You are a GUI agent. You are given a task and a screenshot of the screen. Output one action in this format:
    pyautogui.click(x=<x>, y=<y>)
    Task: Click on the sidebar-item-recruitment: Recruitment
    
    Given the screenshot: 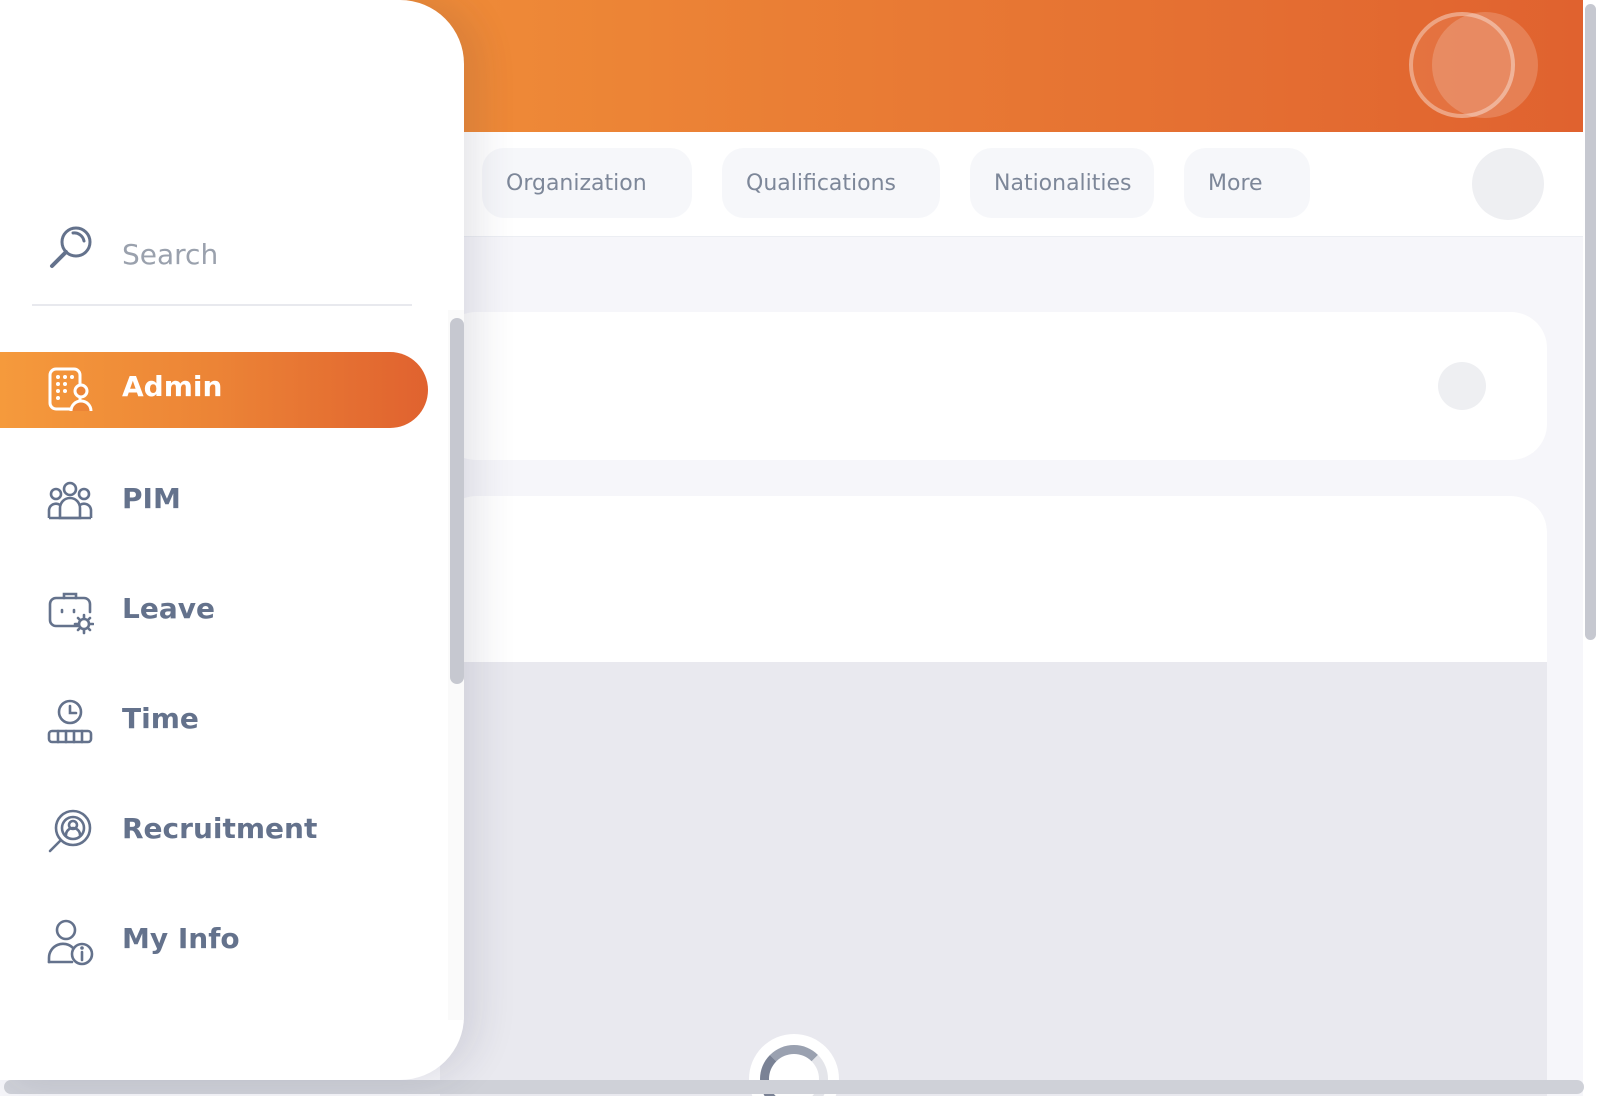 What is the action you would take?
    pyautogui.click(x=214, y=832)
    